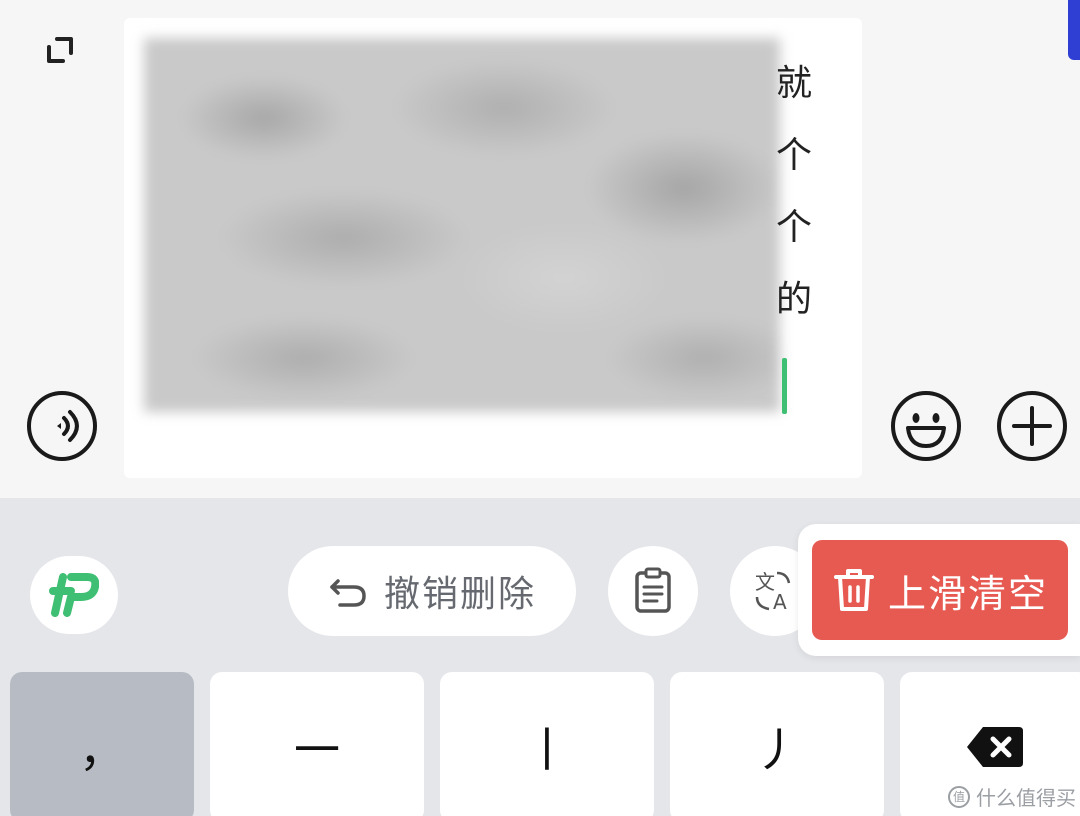 Image resolution: width=1080 pixels, height=816 pixels. I want to click on emoji-icon, so click(926, 426).